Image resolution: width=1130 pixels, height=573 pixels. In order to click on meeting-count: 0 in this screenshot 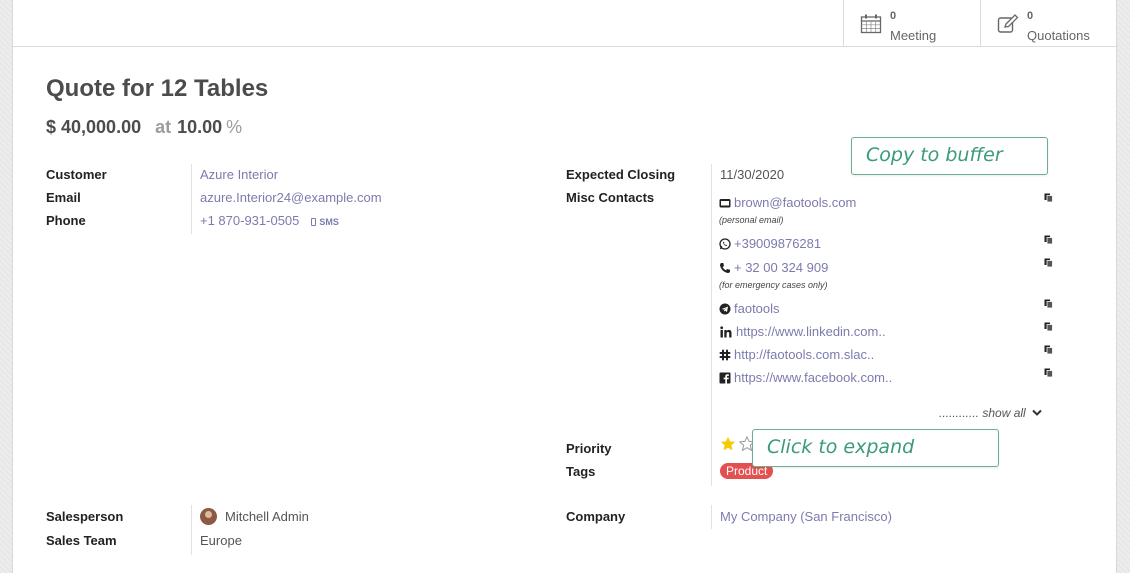, I will do `click(893, 16)`.